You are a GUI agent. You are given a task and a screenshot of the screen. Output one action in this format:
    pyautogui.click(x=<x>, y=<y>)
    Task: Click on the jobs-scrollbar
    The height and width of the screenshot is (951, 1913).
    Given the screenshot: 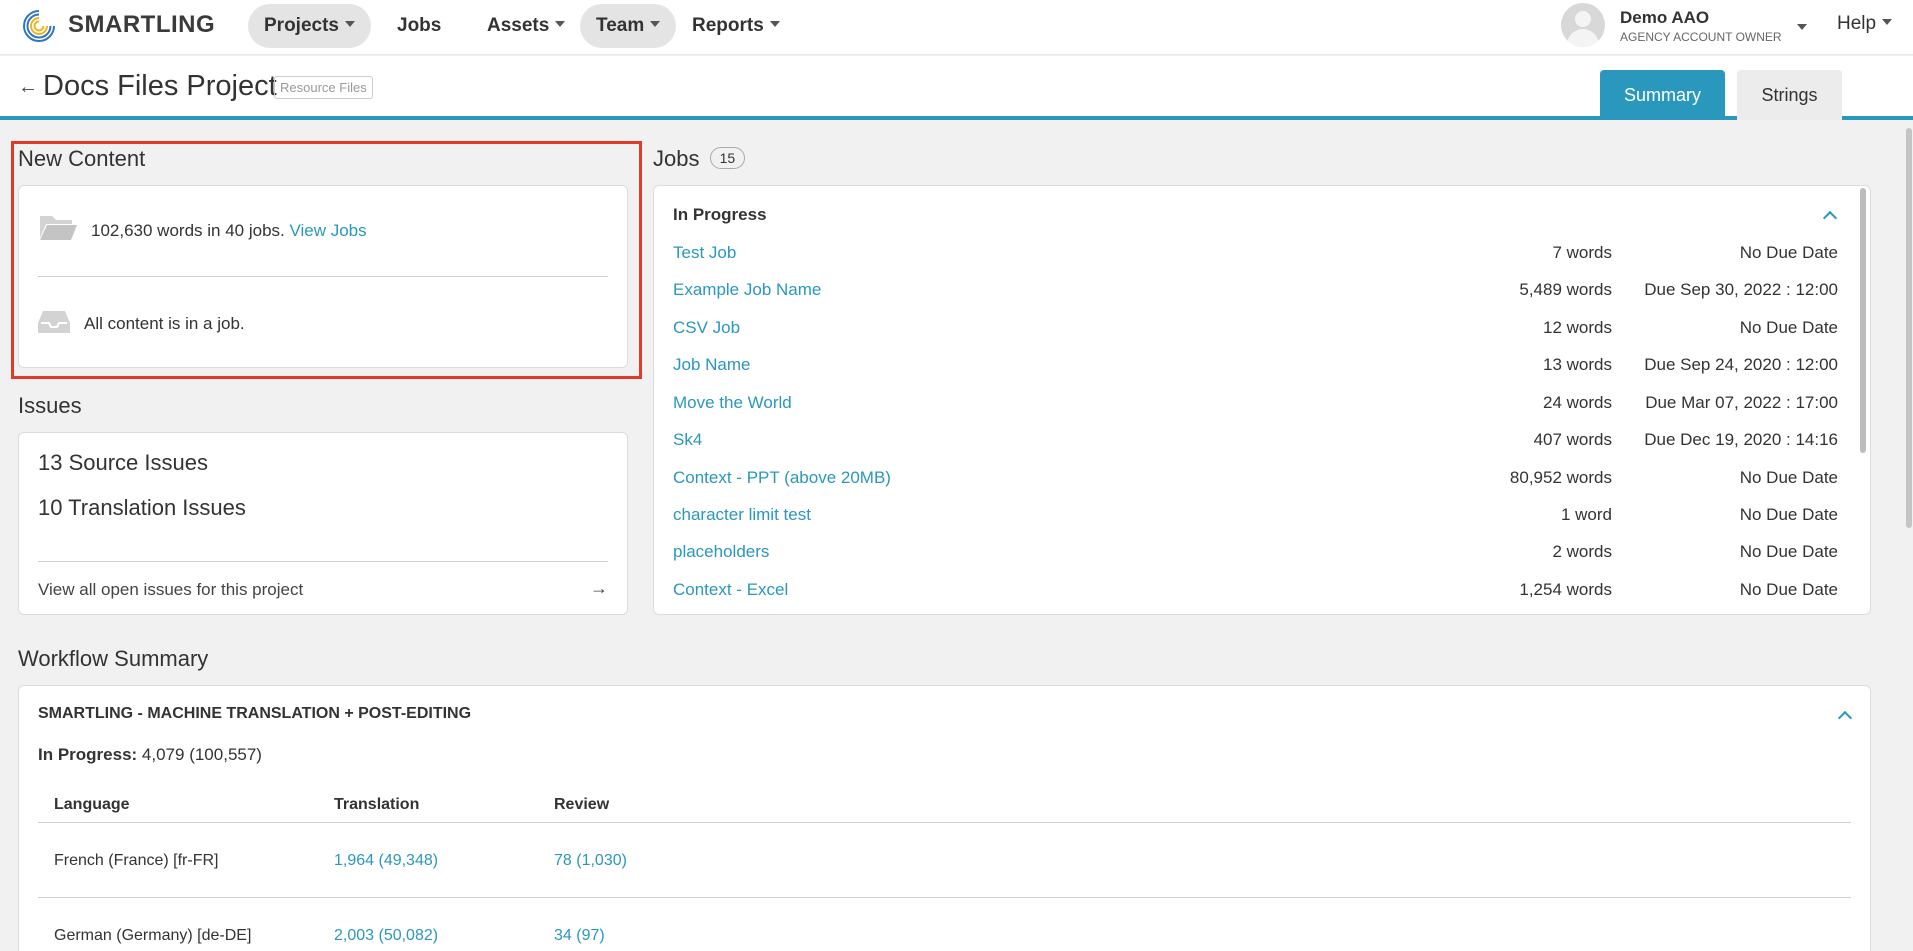 What is the action you would take?
    pyautogui.click(x=1863, y=320)
    